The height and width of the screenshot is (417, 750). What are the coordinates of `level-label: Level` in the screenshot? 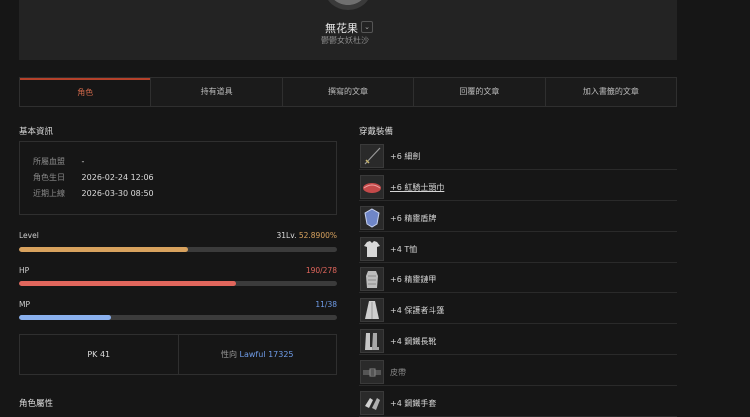 It's located at (29, 235).